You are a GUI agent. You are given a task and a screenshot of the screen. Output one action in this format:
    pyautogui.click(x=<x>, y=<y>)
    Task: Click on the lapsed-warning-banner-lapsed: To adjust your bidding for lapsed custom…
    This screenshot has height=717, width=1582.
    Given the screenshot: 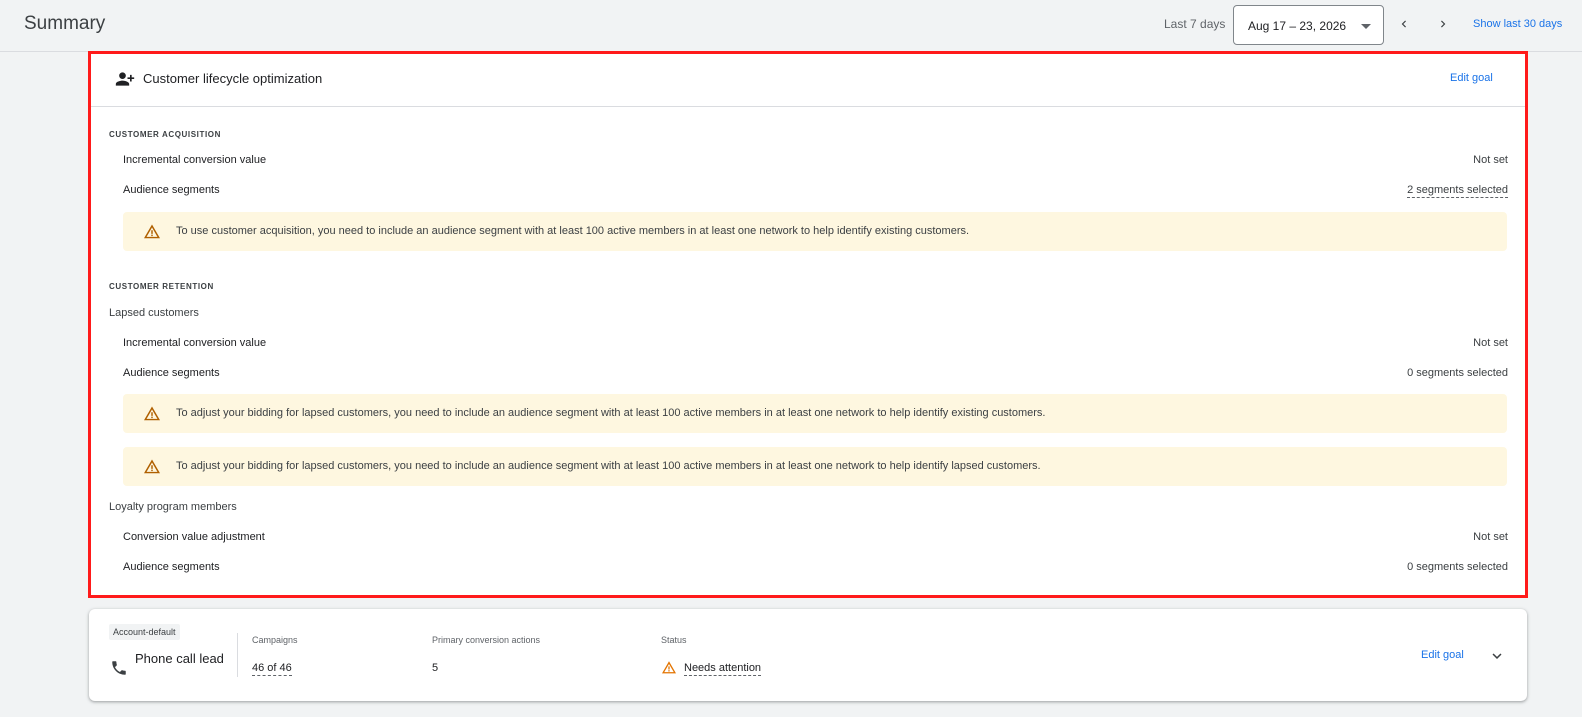 What is the action you would take?
    pyautogui.click(x=815, y=466)
    